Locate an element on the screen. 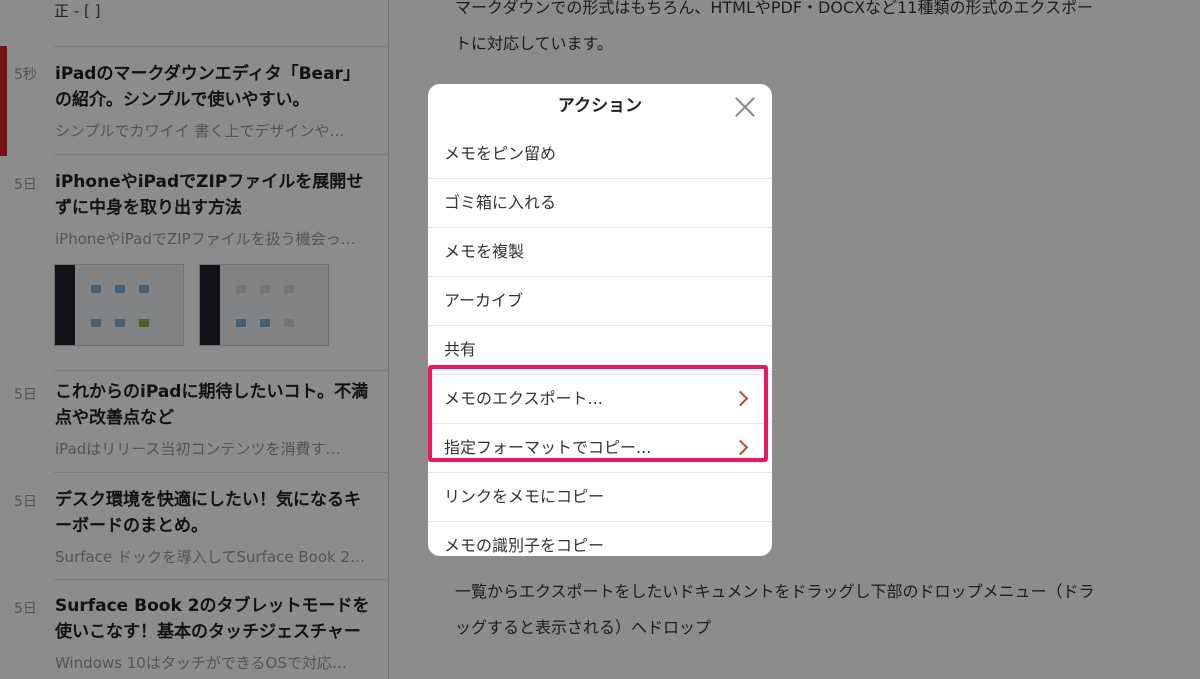 The width and height of the screenshot is (1200, 679). menu-item-share: 共有 is located at coordinates (600, 350).